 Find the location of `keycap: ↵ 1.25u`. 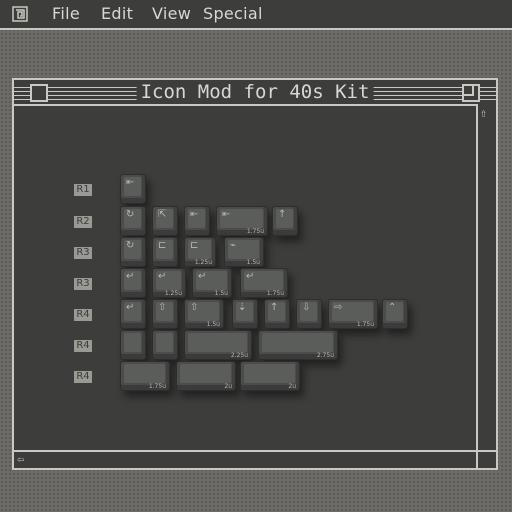

keycap: ↵ 1.25u is located at coordinates (169, 283).